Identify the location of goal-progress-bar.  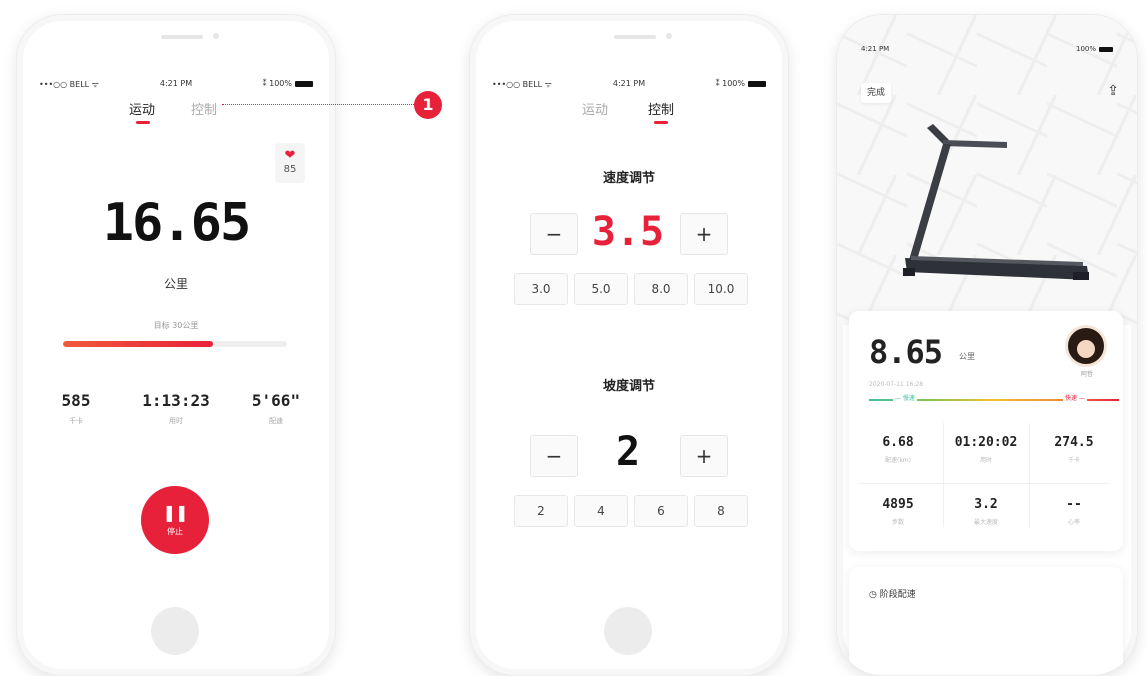
(175, 344).